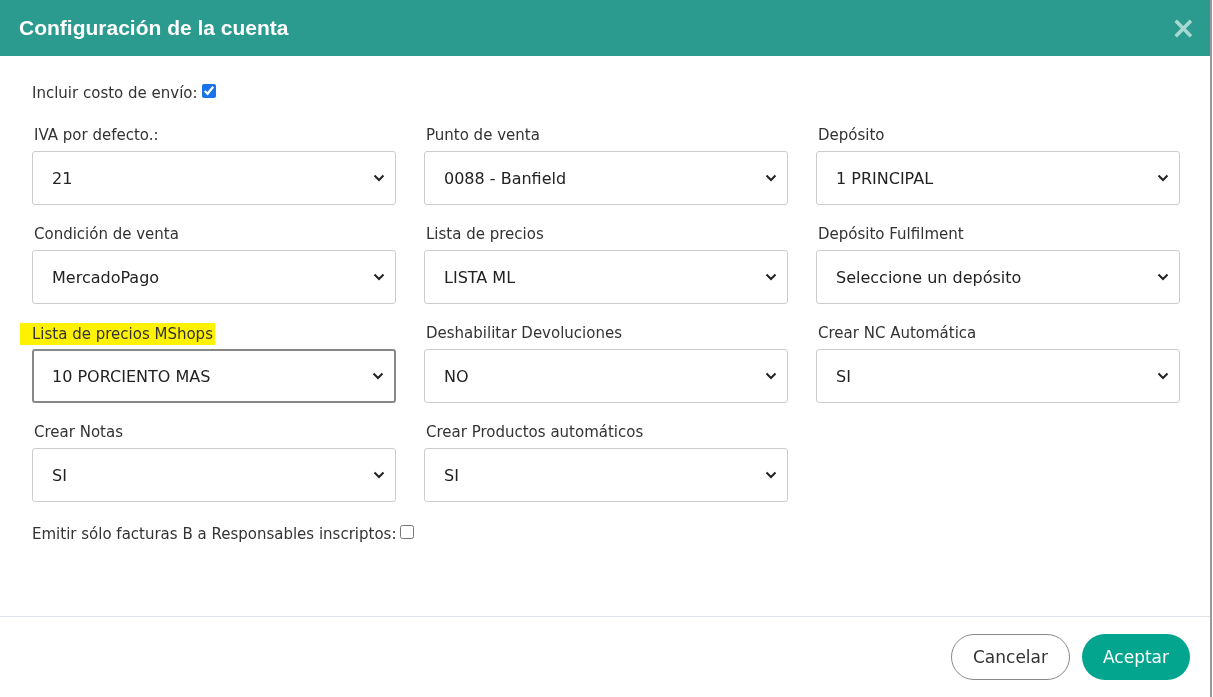 The width and height of the screenshot is (1213, 697). Describe the element at coordinates (214, 178) in the screenshot. I see `select-field: 21` at that location.